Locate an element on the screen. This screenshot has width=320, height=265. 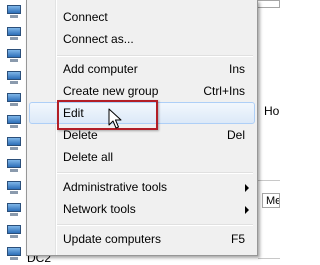
menu-item-add-computer: Add computer Ins is located at coordinates (142, 69).